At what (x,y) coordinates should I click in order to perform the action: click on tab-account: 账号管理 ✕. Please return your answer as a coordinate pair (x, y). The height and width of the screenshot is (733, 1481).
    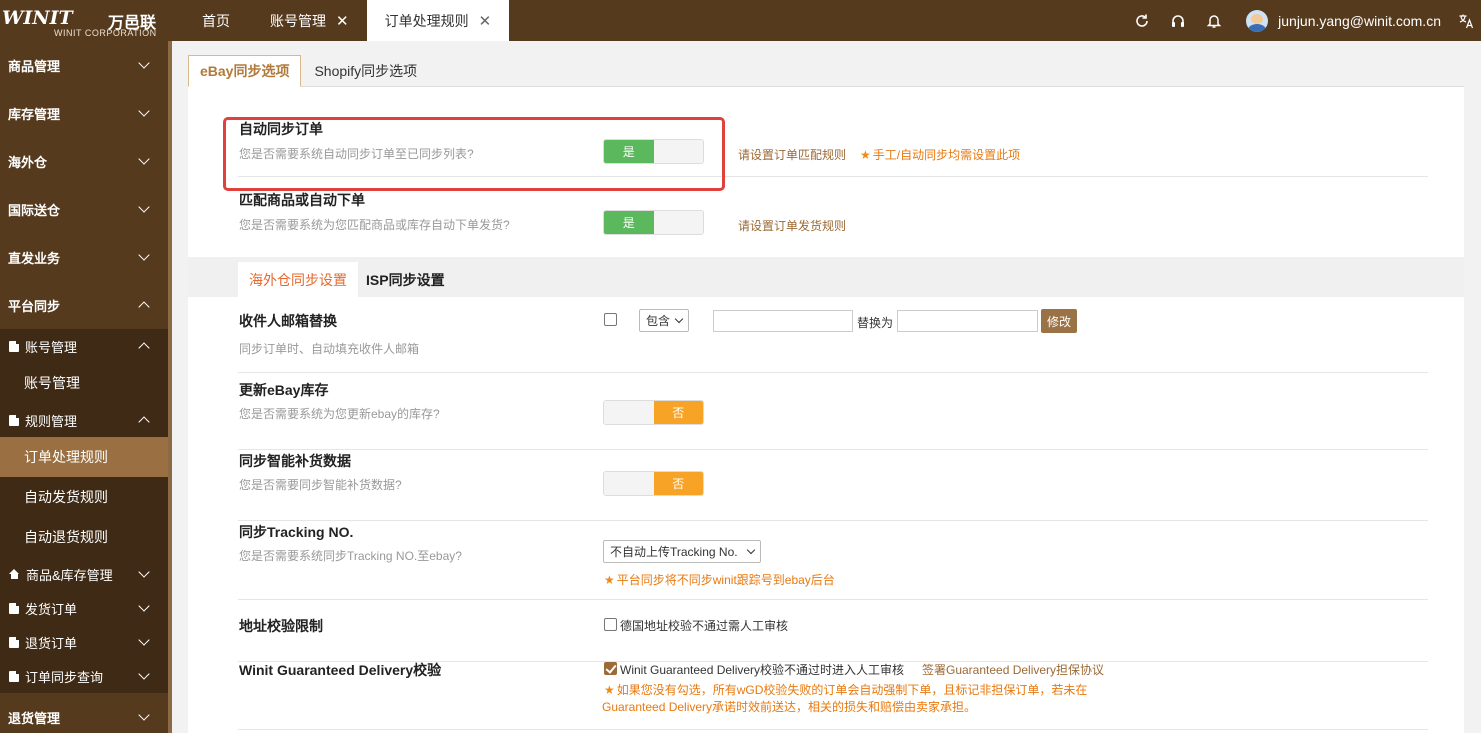
    Looking at the image, I should click on (309, 20).